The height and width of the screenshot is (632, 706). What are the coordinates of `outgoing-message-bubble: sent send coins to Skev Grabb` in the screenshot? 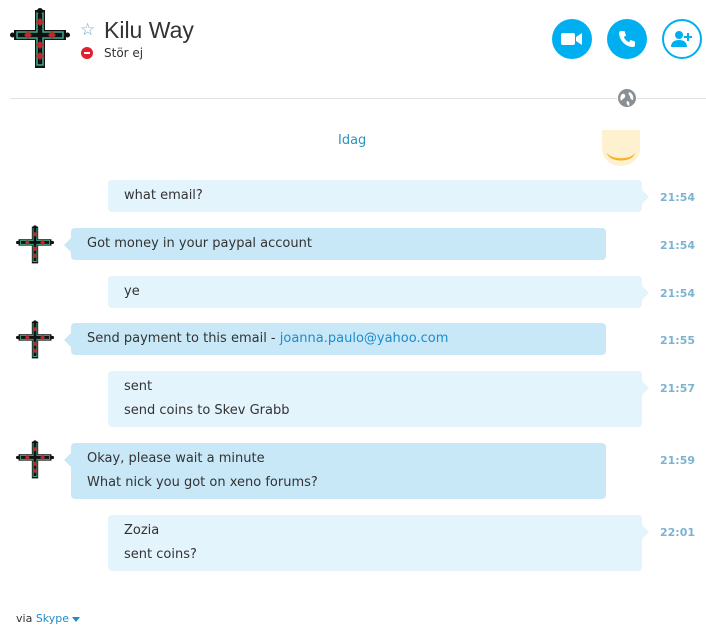 It's located at (378, 399).